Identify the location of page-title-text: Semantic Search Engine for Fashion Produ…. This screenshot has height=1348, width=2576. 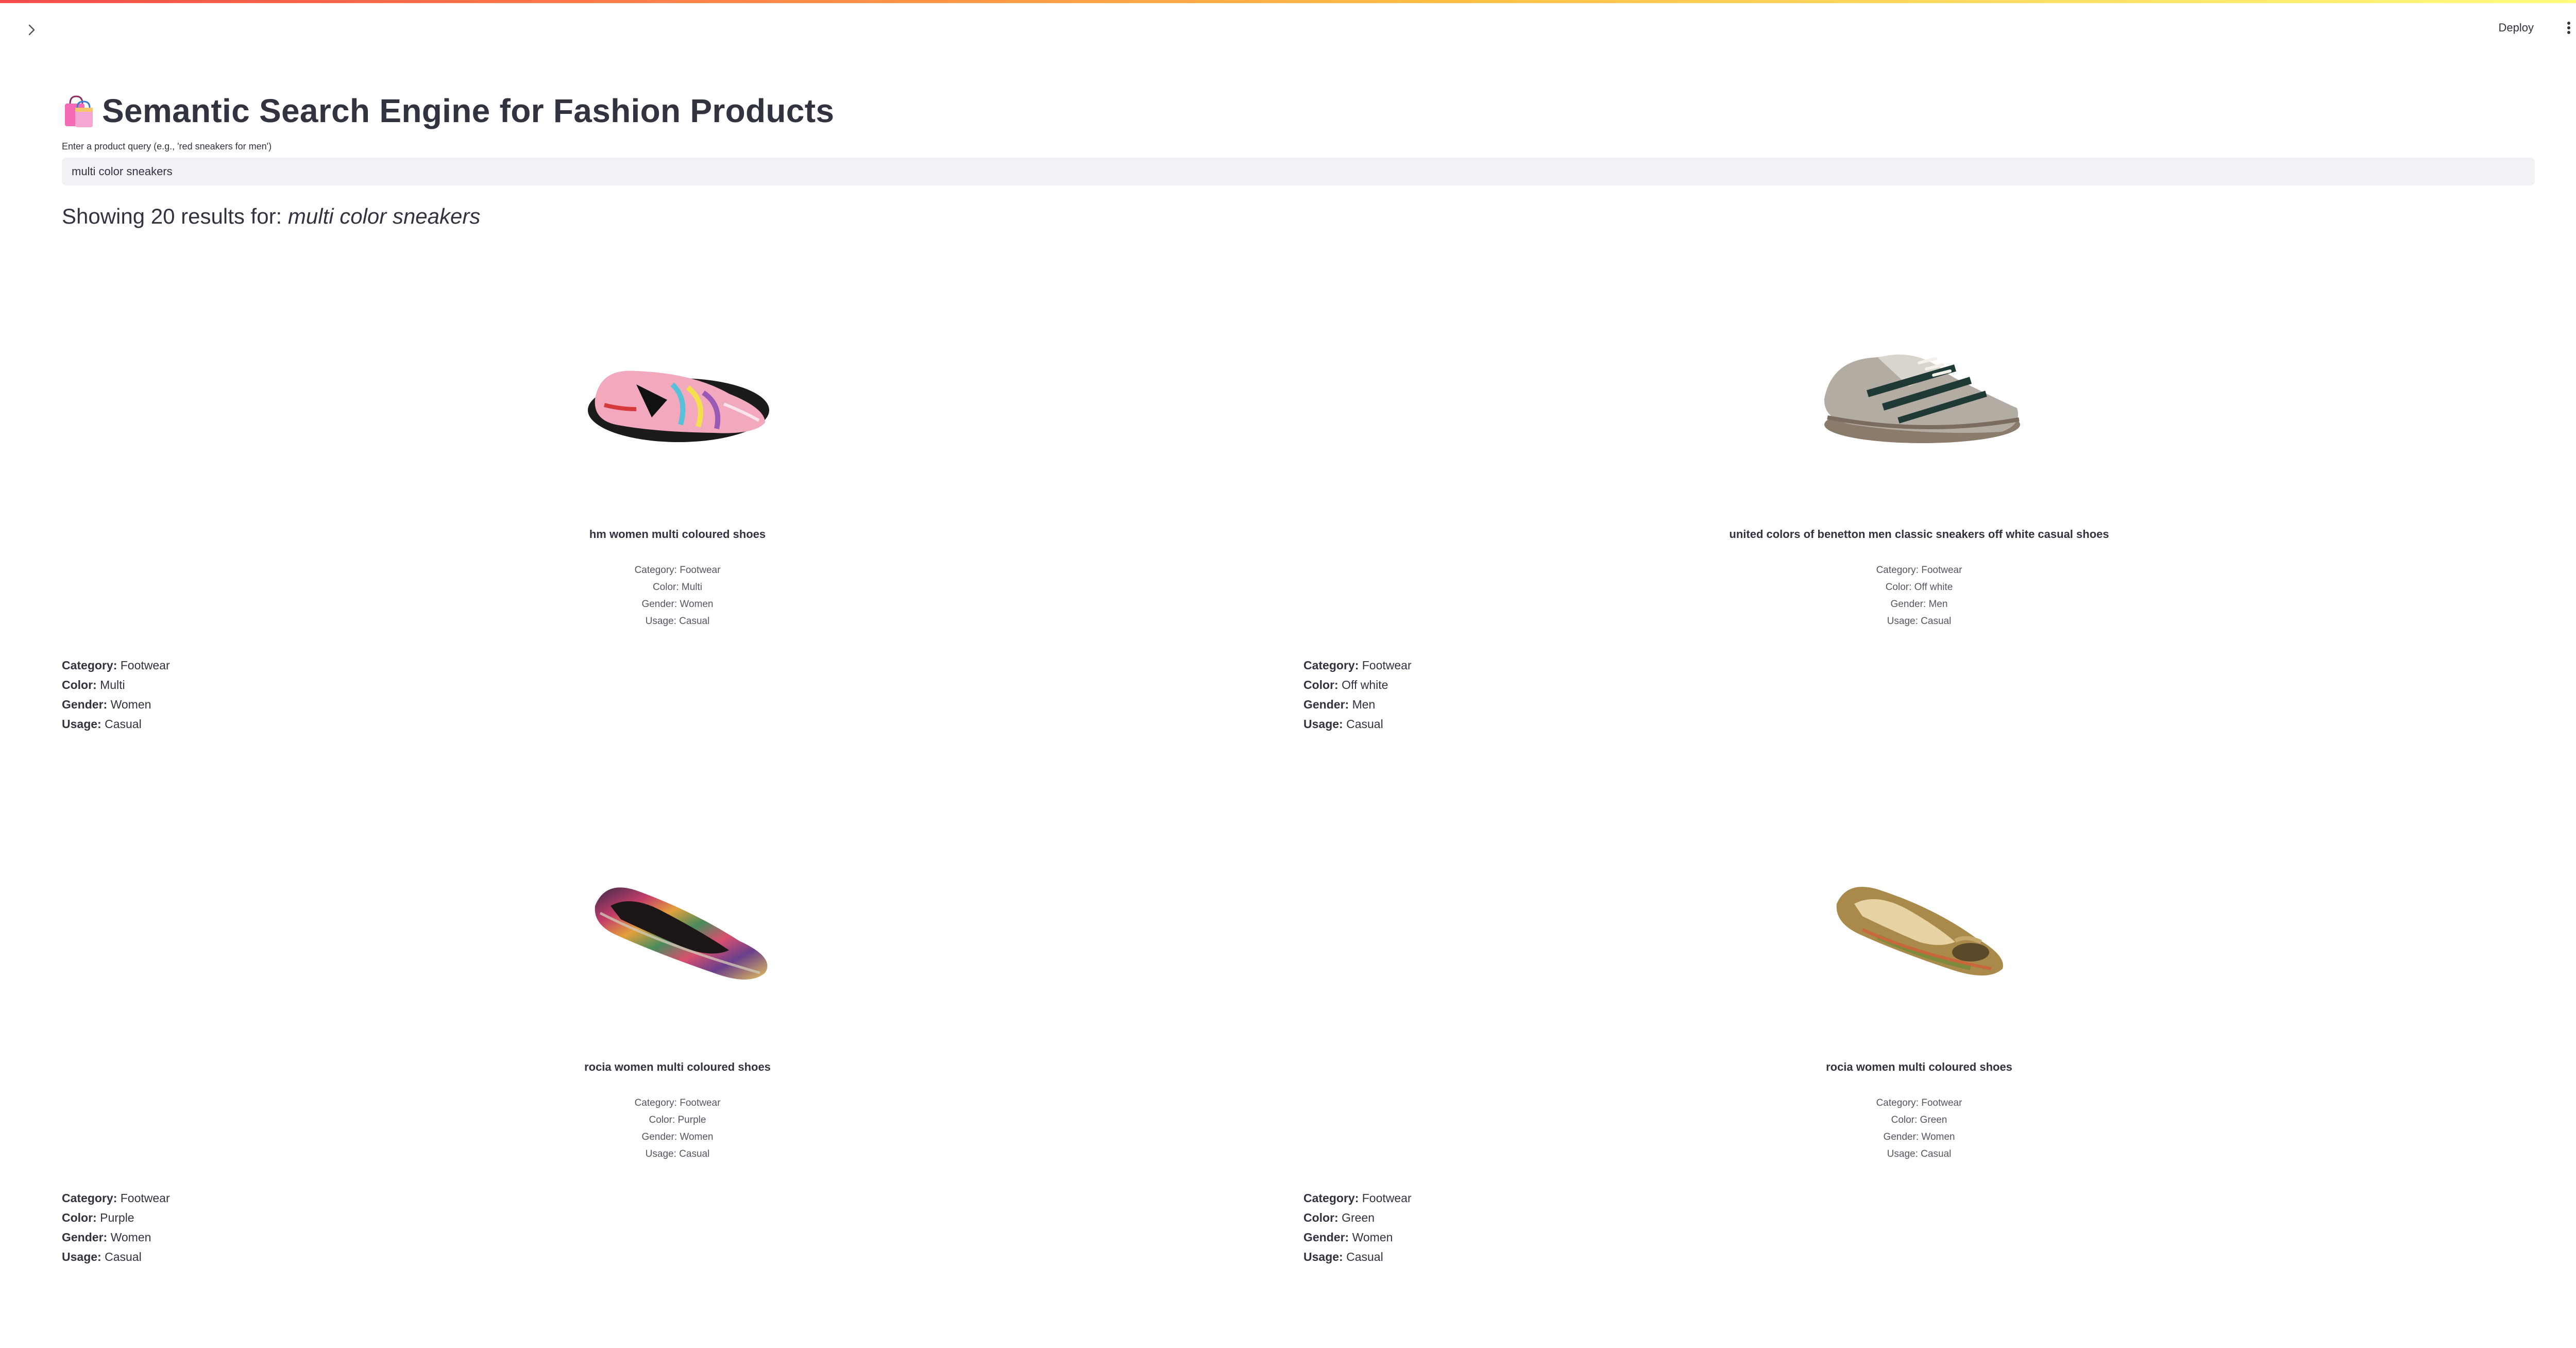
(468, 110).